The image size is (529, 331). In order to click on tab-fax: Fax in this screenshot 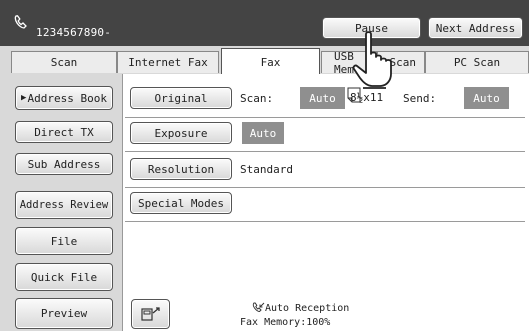, I will do `click(270, 61)`.